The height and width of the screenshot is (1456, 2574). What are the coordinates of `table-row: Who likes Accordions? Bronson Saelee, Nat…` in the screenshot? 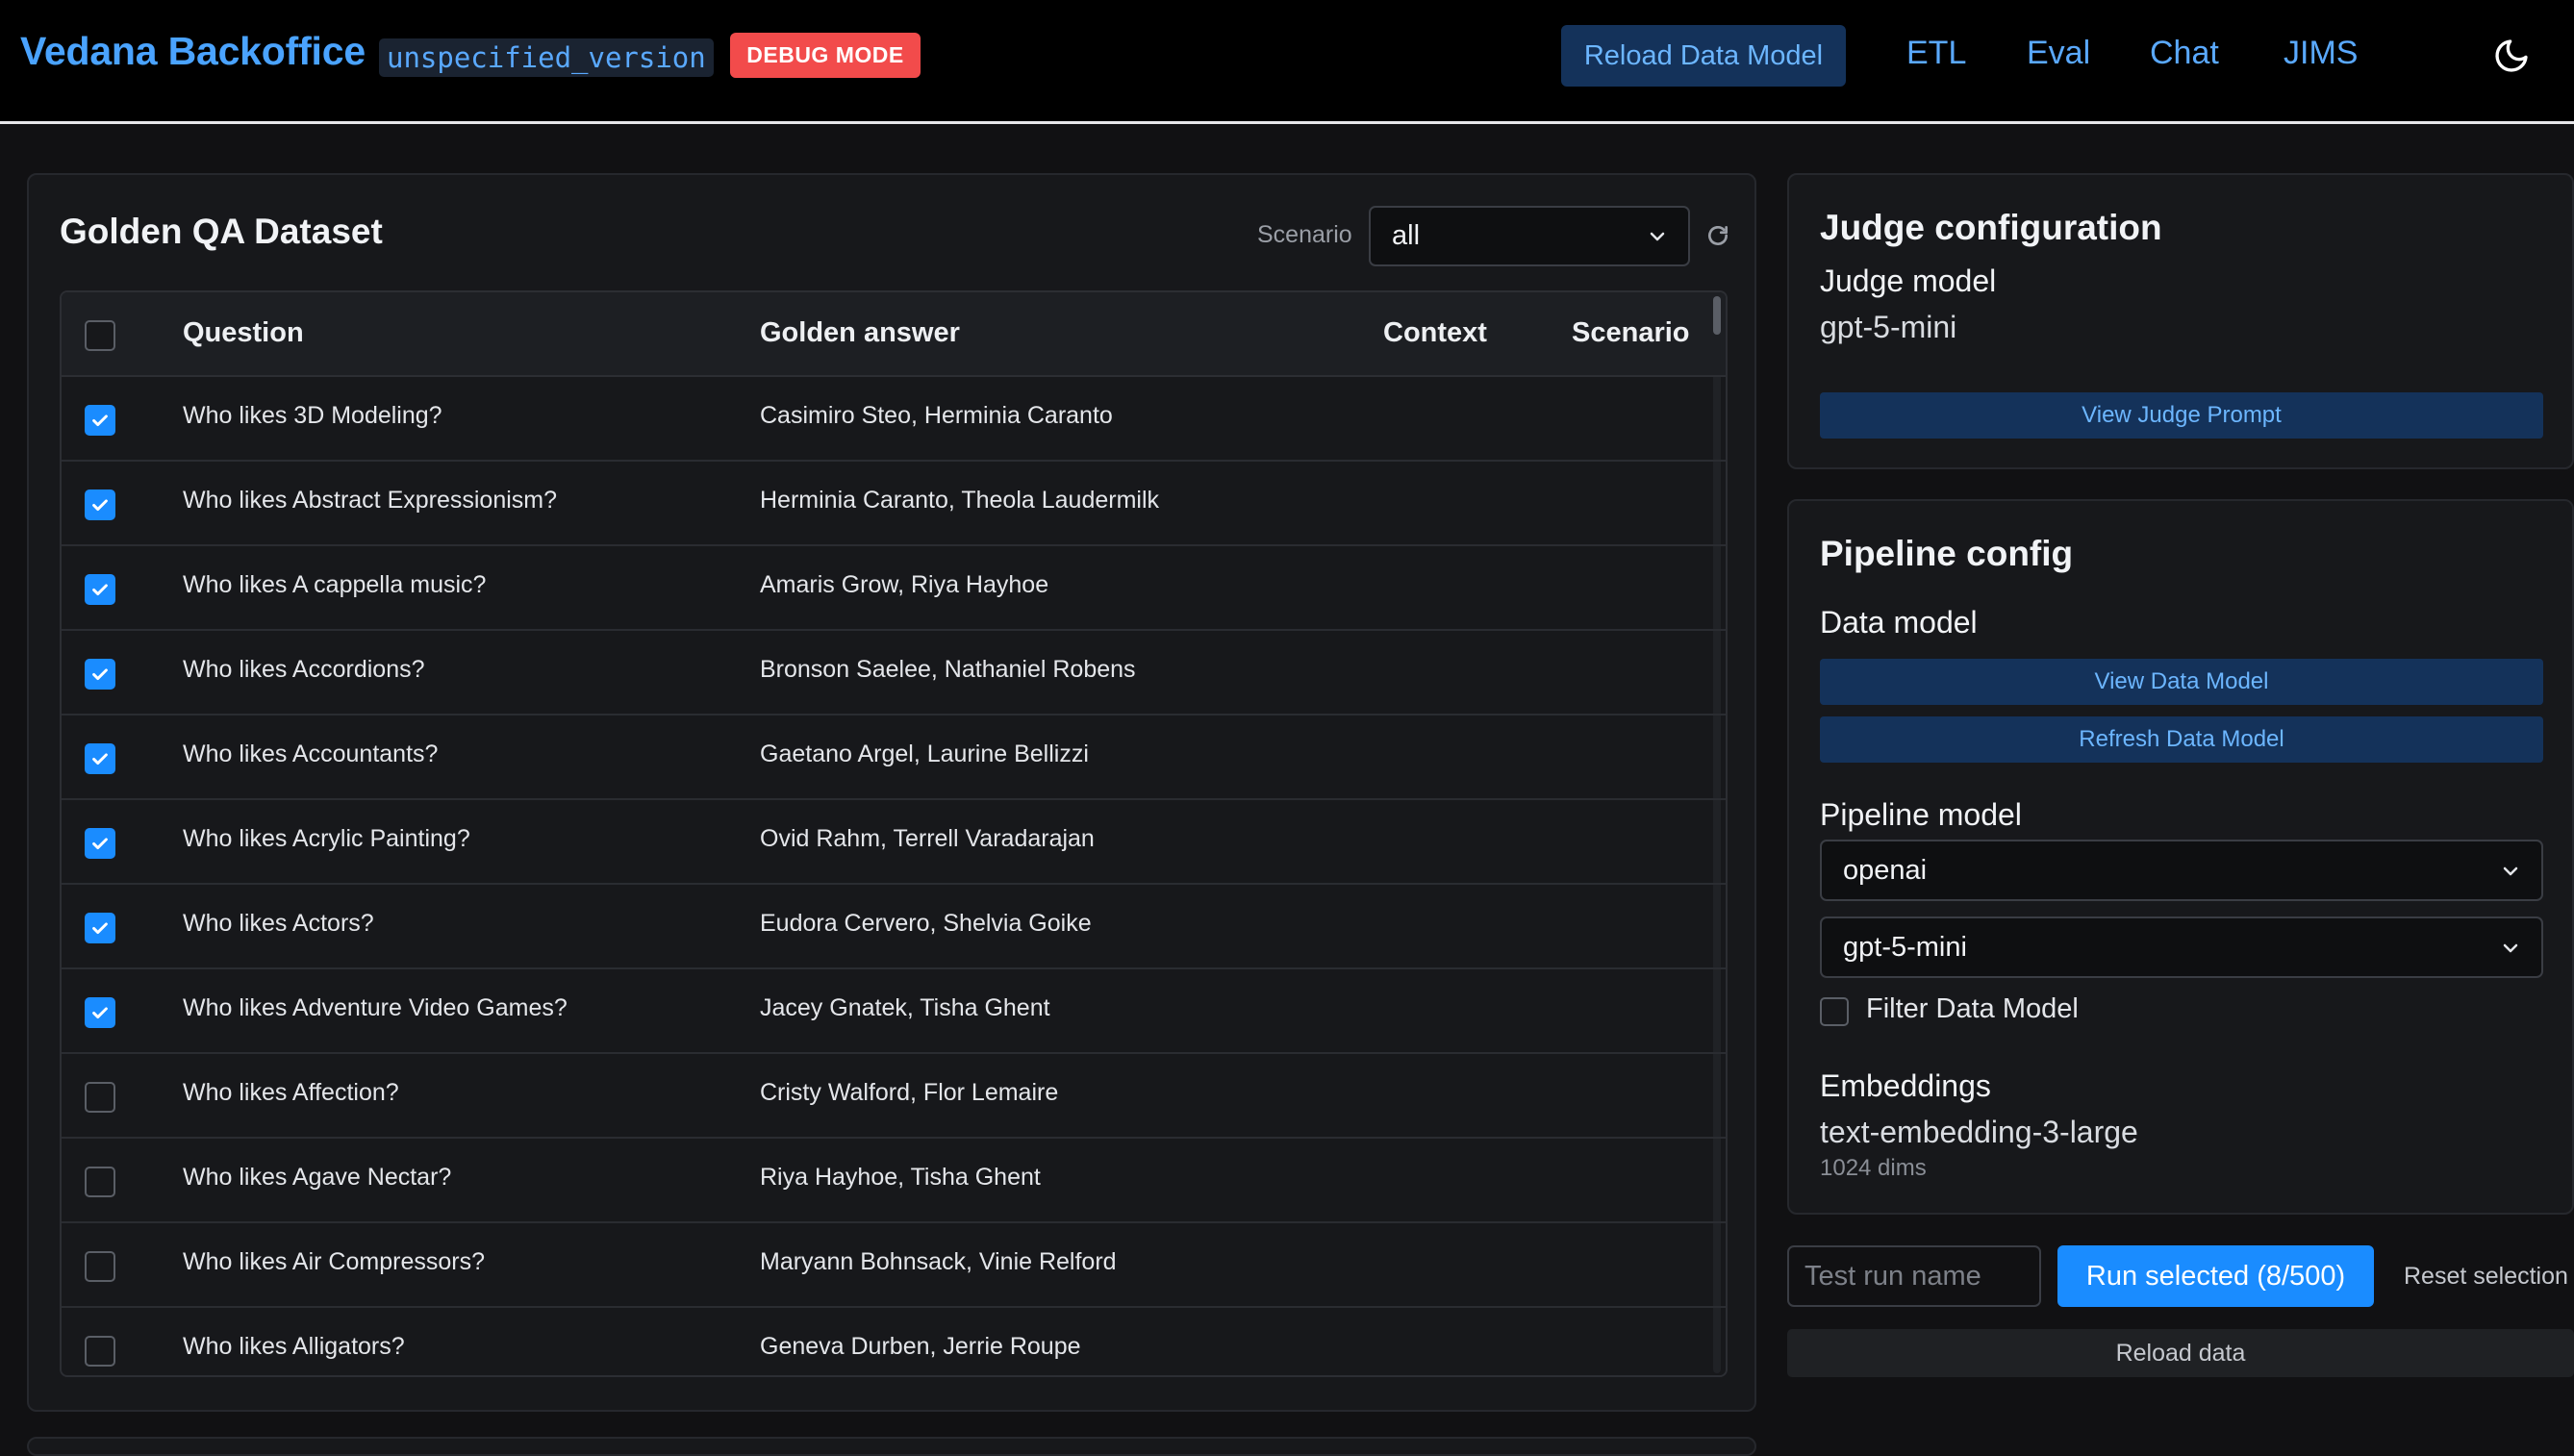 It's located at (894, 673).